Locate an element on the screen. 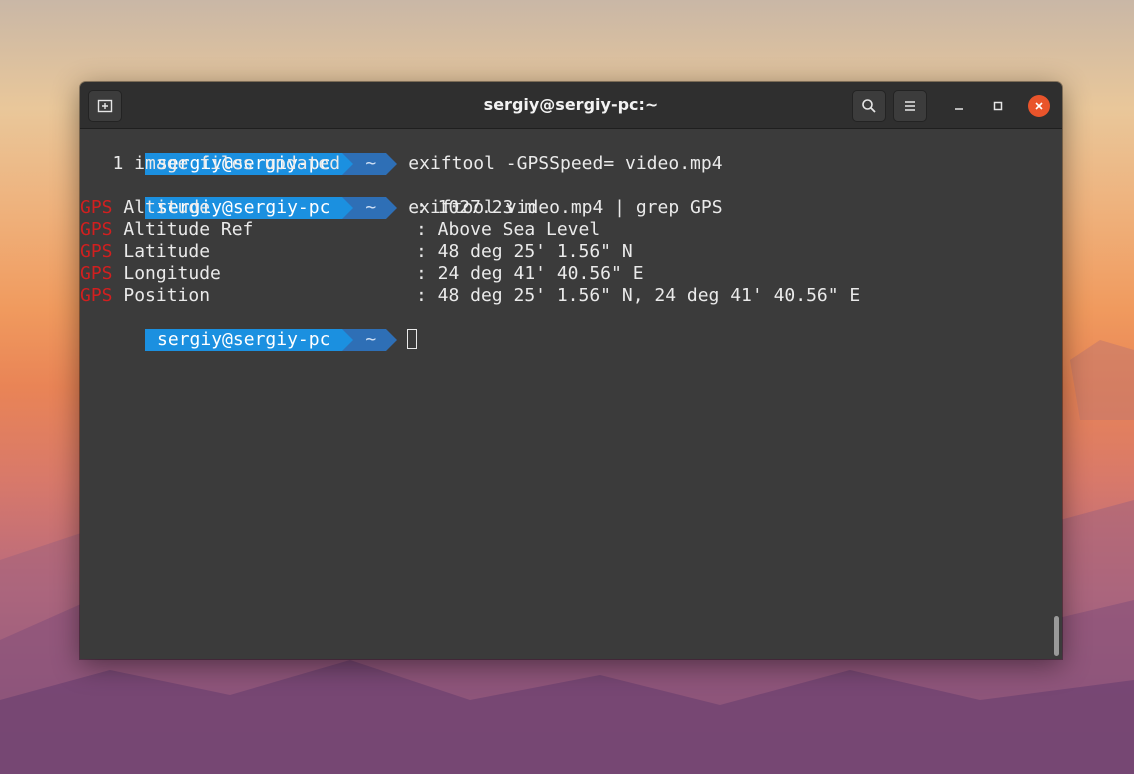 The height and width of the screenshot is (774, 1134). gps-value: : Above Sea Level is located at coordinates (508, 229).